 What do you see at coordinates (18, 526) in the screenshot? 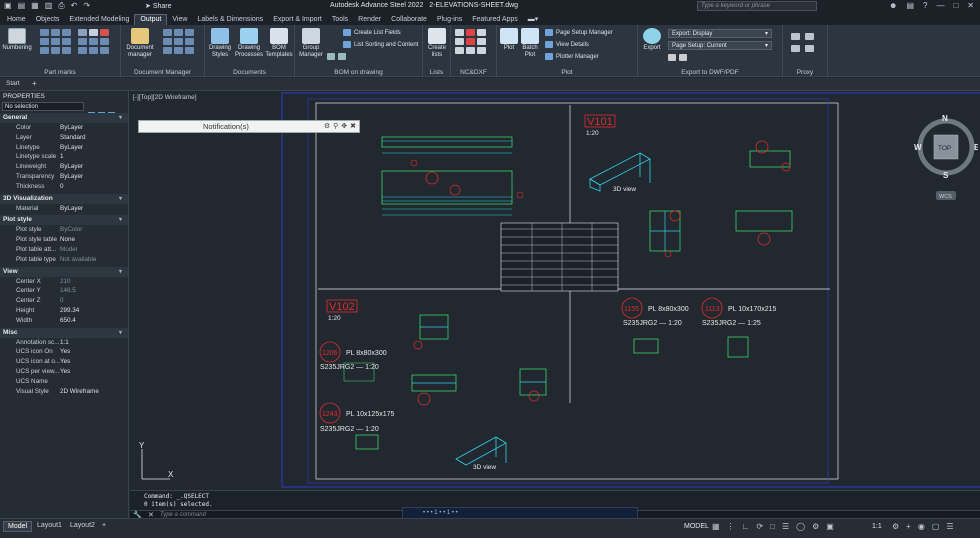
I see `tab-model: Model` at bounding box center [18, 526].